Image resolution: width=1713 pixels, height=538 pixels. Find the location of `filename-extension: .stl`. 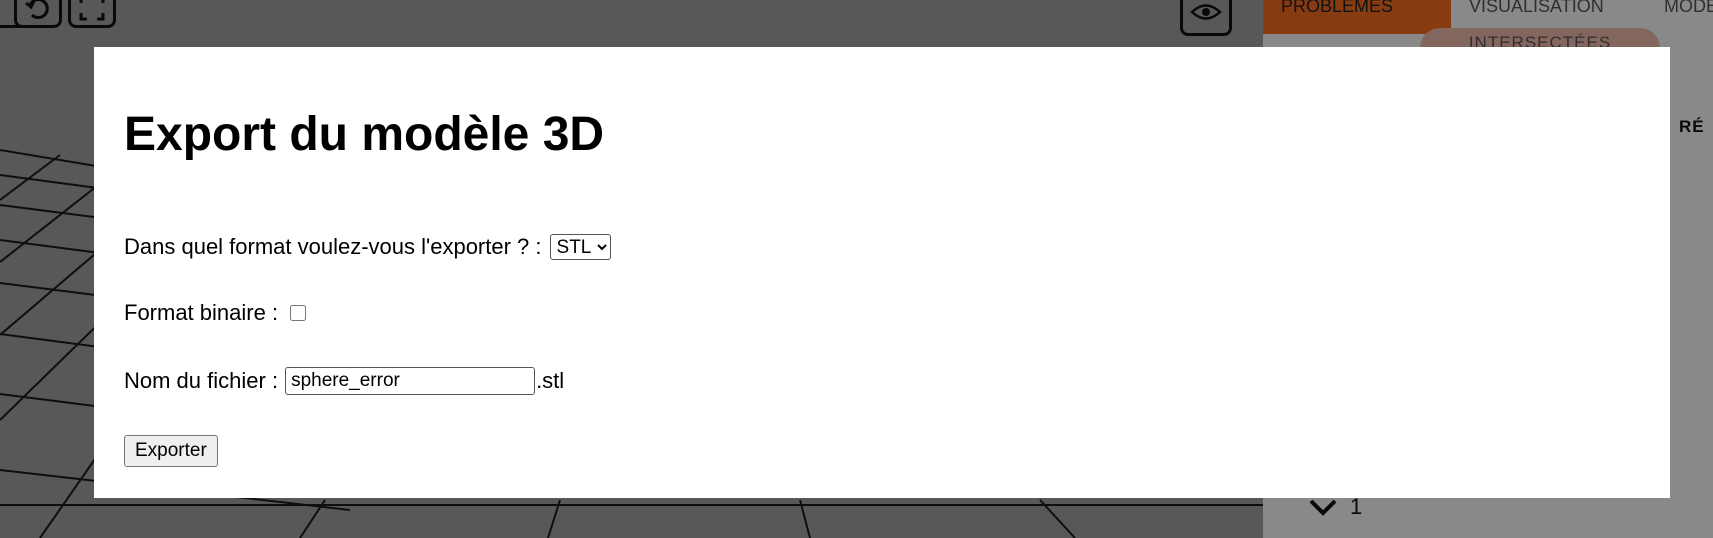

filename-extension: .stl is located at coordinates (550, 380).